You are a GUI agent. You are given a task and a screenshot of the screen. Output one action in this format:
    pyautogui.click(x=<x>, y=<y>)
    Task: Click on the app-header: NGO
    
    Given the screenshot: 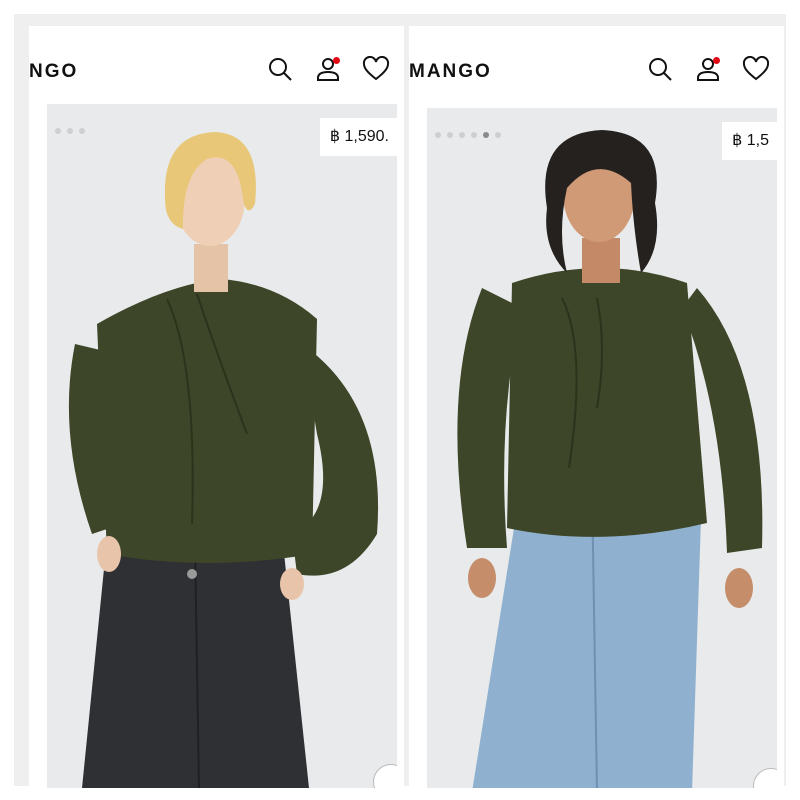 What is the action you would take?
    pyautogui.click(x=216, y=66)
    